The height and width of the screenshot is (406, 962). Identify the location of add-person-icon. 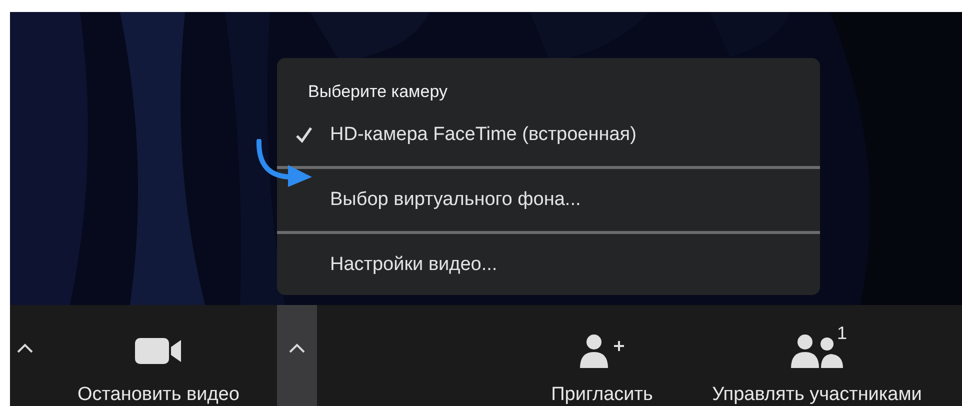
(602, 351).